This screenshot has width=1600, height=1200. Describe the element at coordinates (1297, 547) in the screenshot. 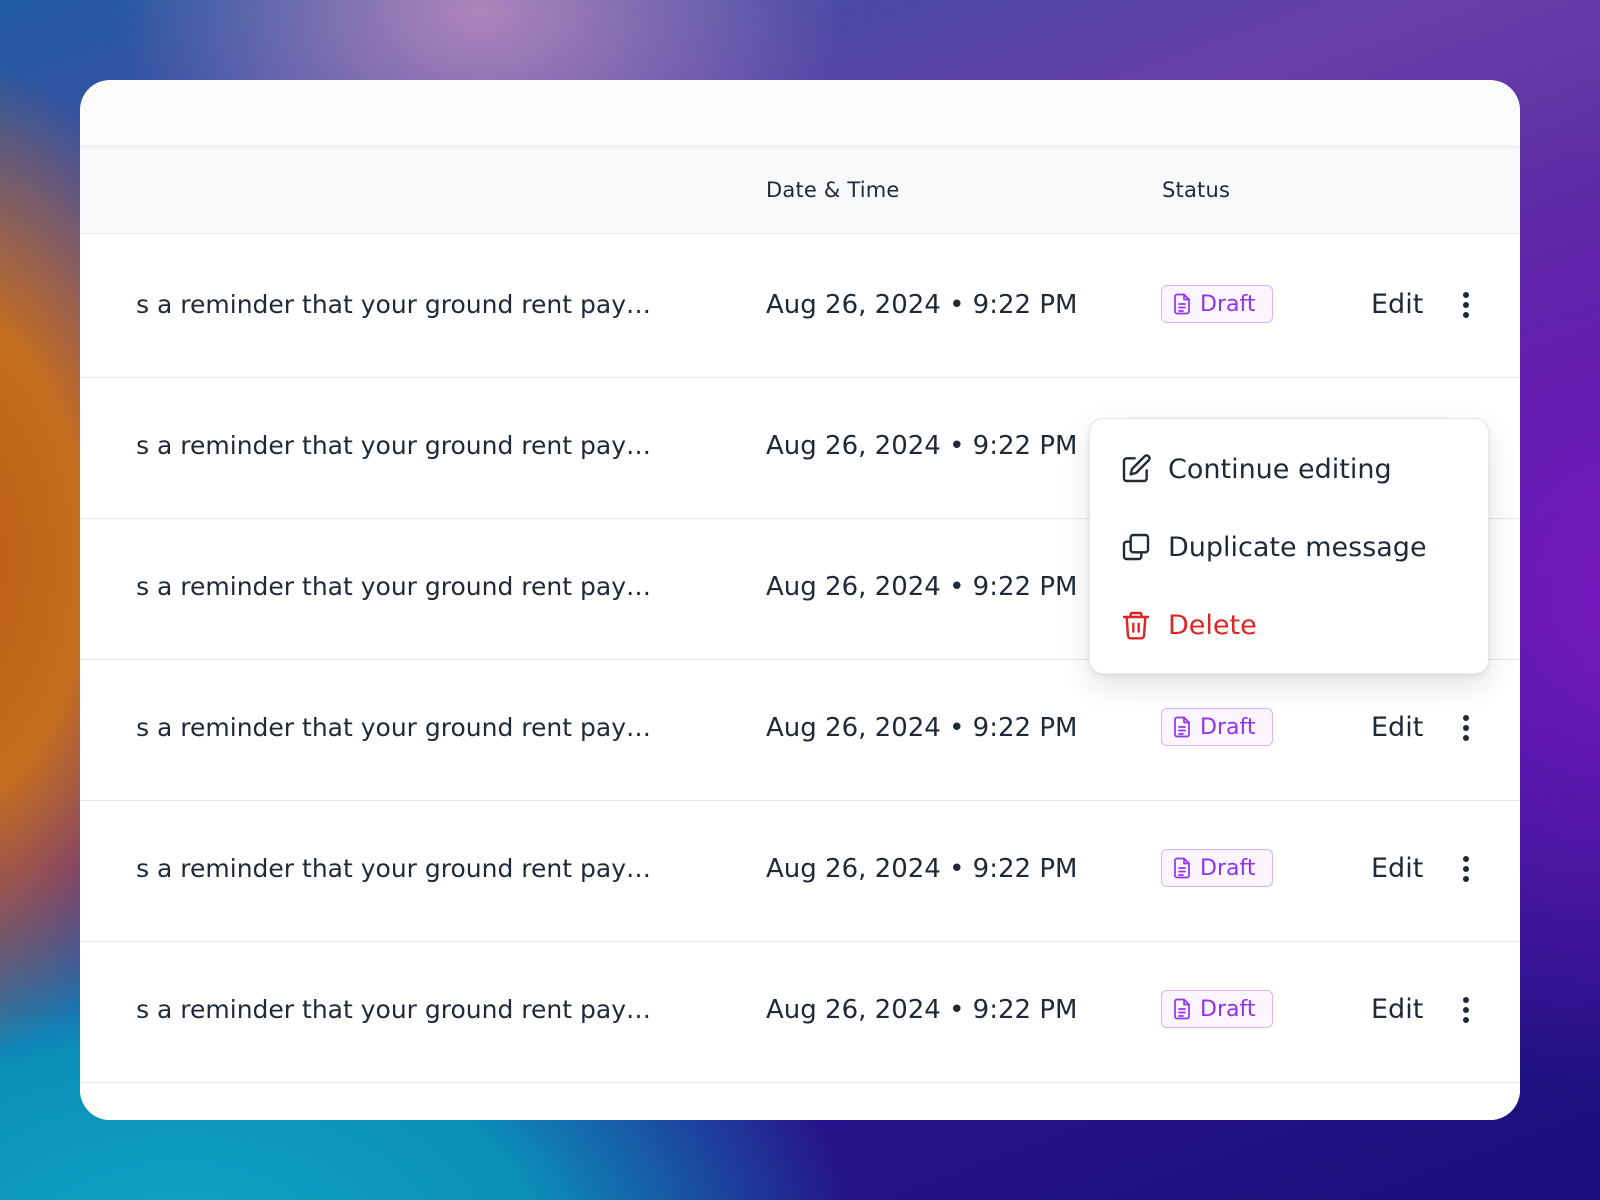

I see `menu-item-label: Duplicate message` at that location.